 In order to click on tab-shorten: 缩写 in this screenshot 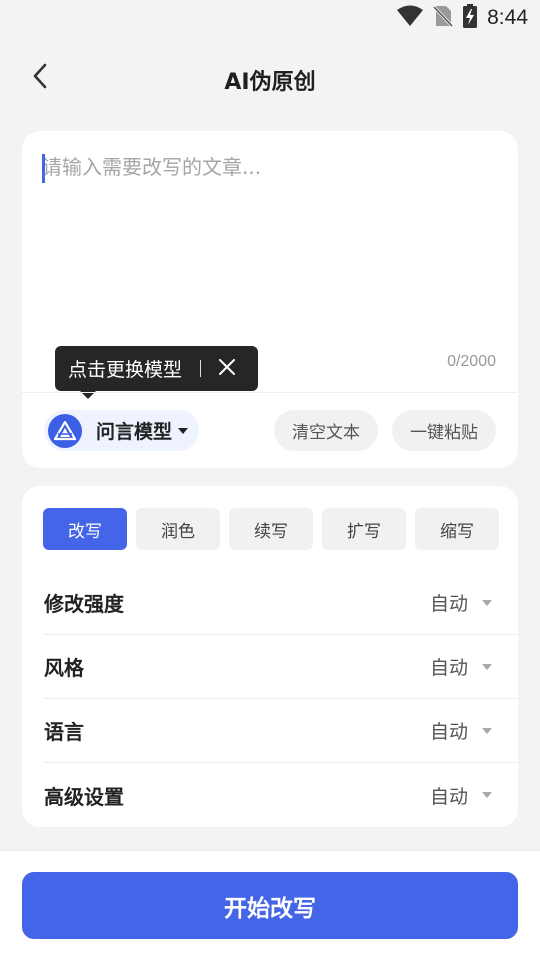, I will do `click(457, 529)`.